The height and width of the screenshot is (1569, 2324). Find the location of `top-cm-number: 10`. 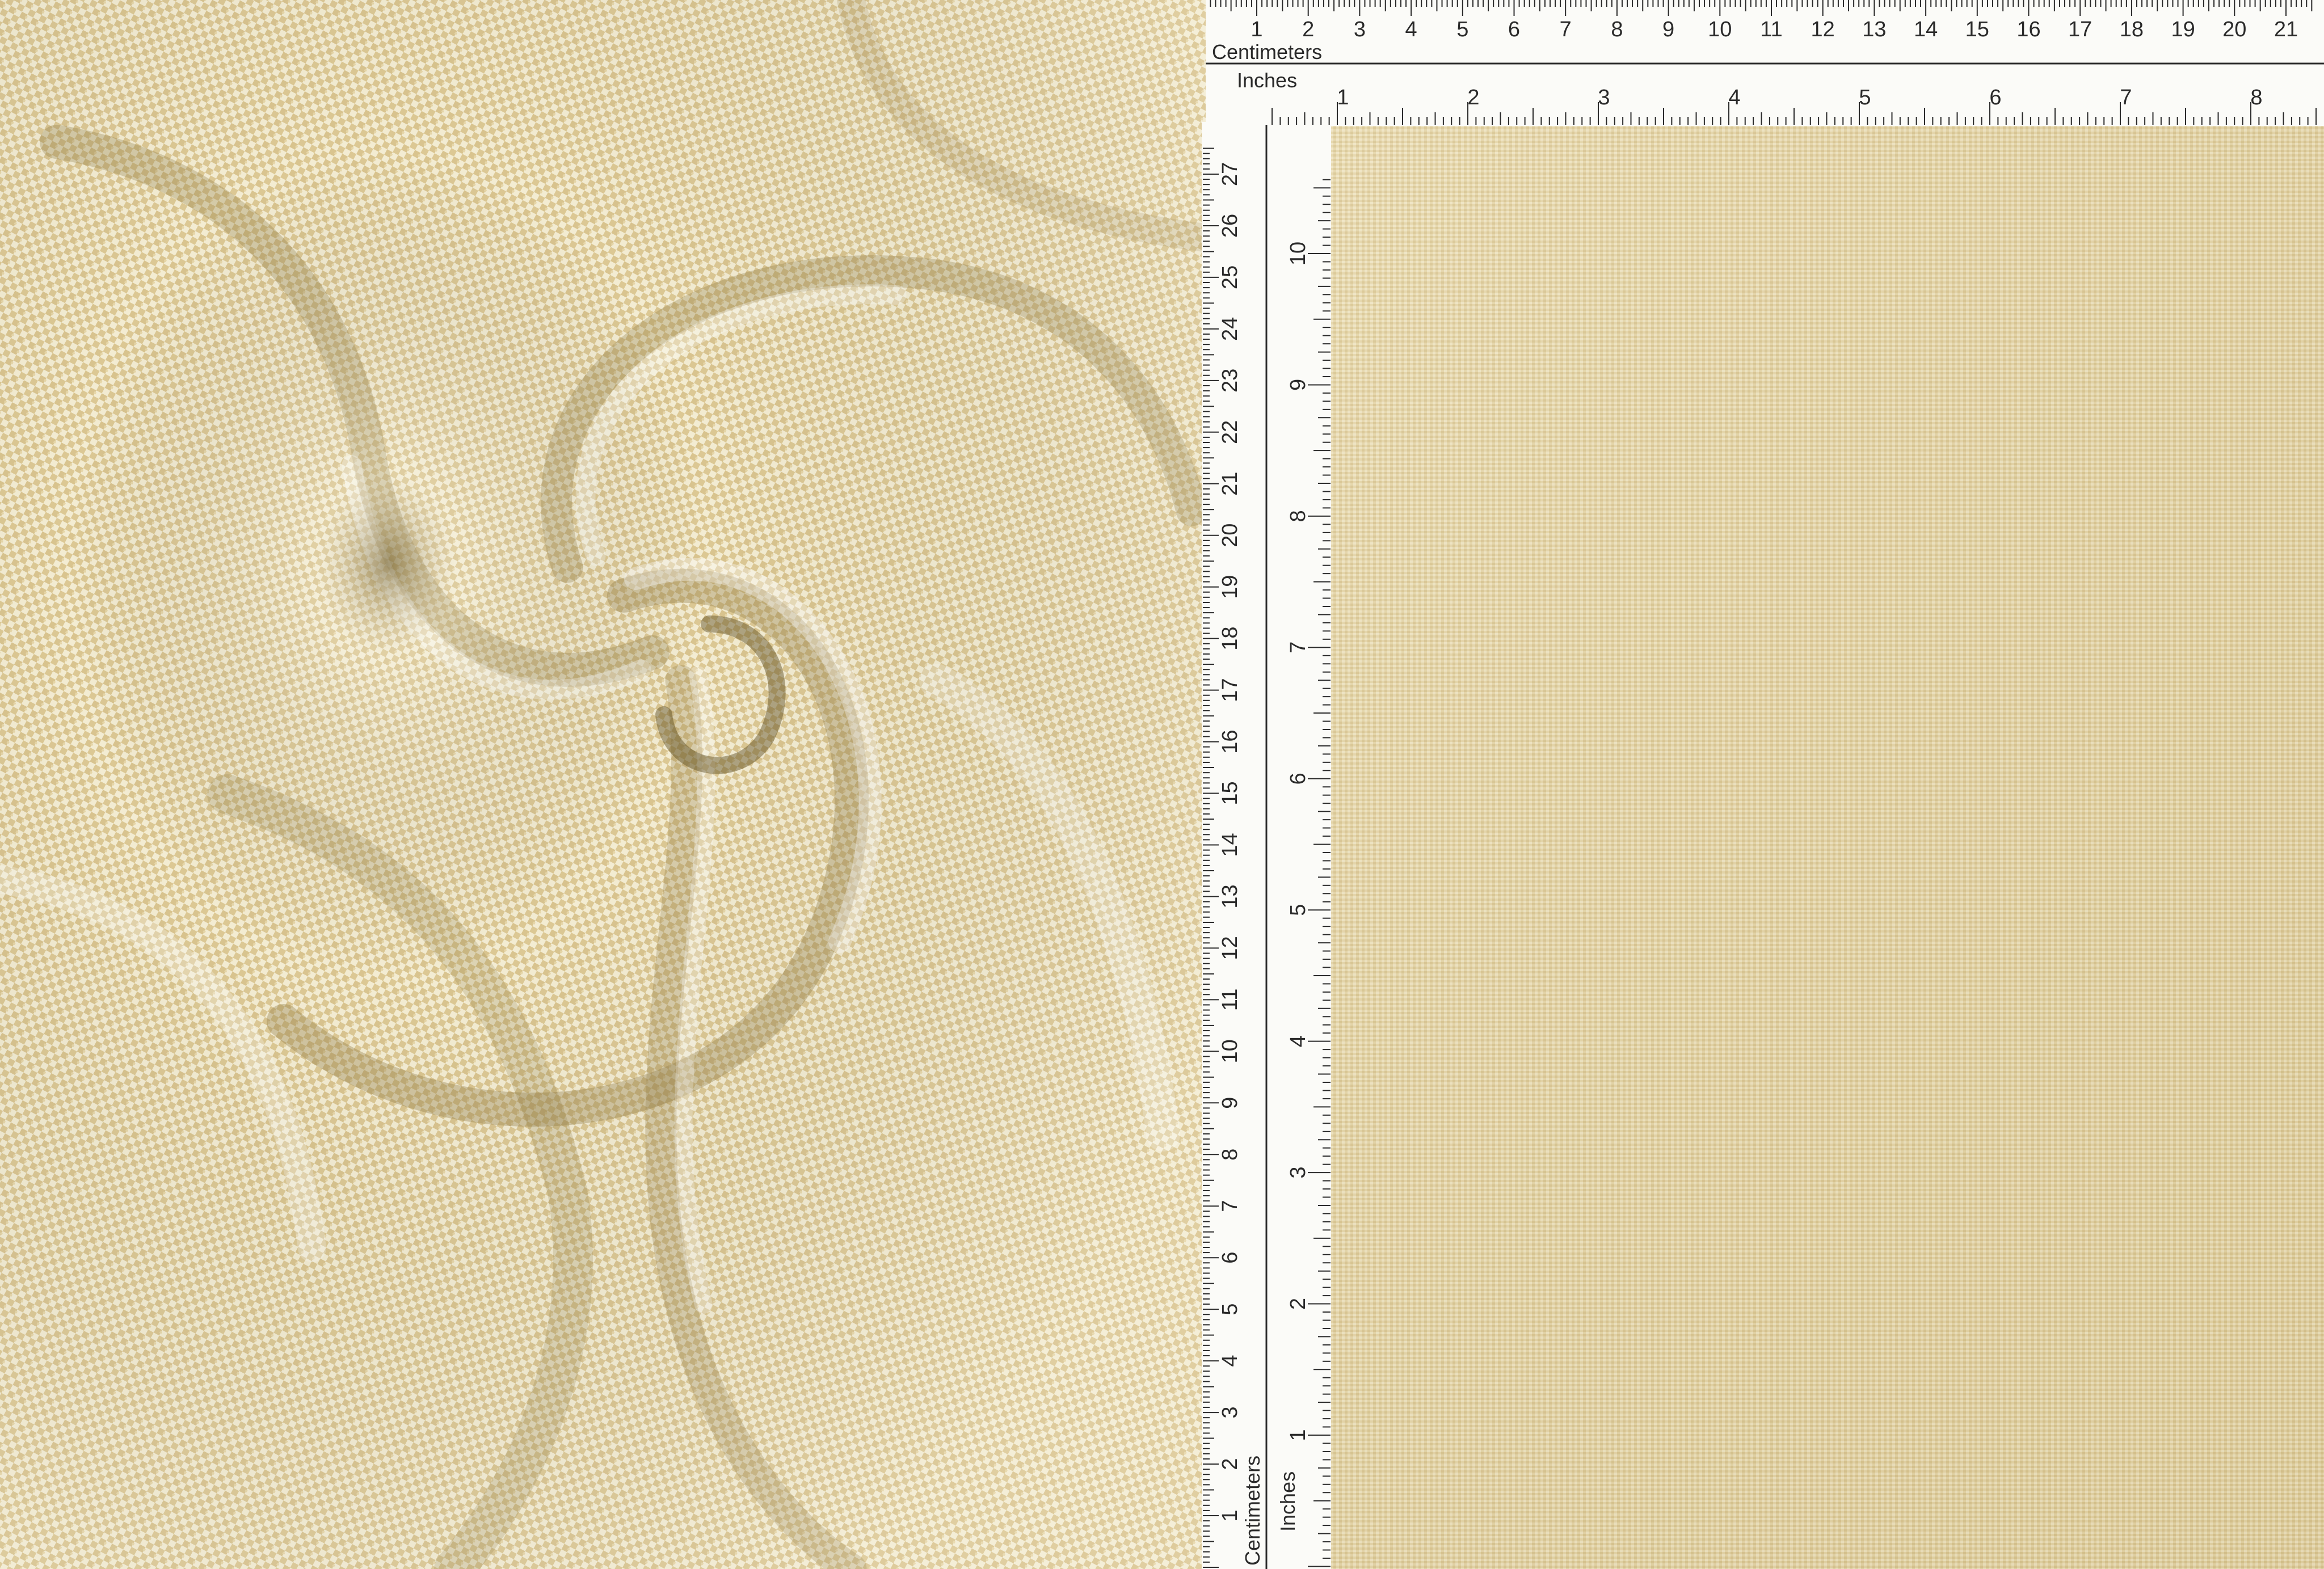

top-cm-number: 10 is located at coordinates (1720, 30).